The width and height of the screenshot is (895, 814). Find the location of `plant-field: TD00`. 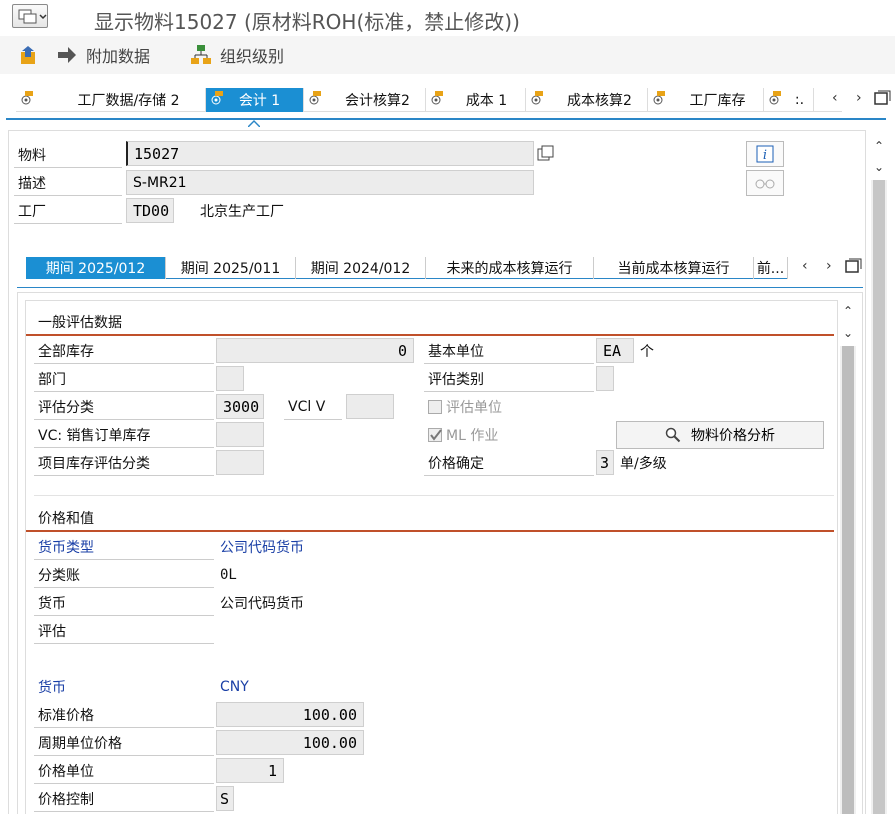

plant-field: TD00 is located at coordinates (150, 210).